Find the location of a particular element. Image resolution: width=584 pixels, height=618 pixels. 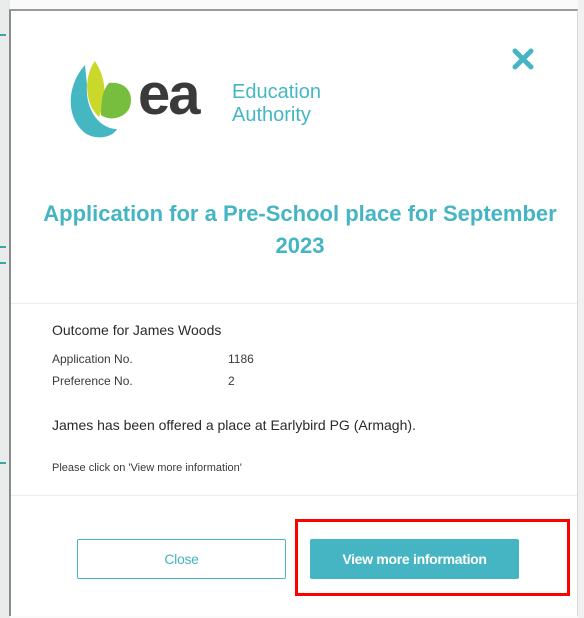

close-icon is located at coordinates (523, 59).